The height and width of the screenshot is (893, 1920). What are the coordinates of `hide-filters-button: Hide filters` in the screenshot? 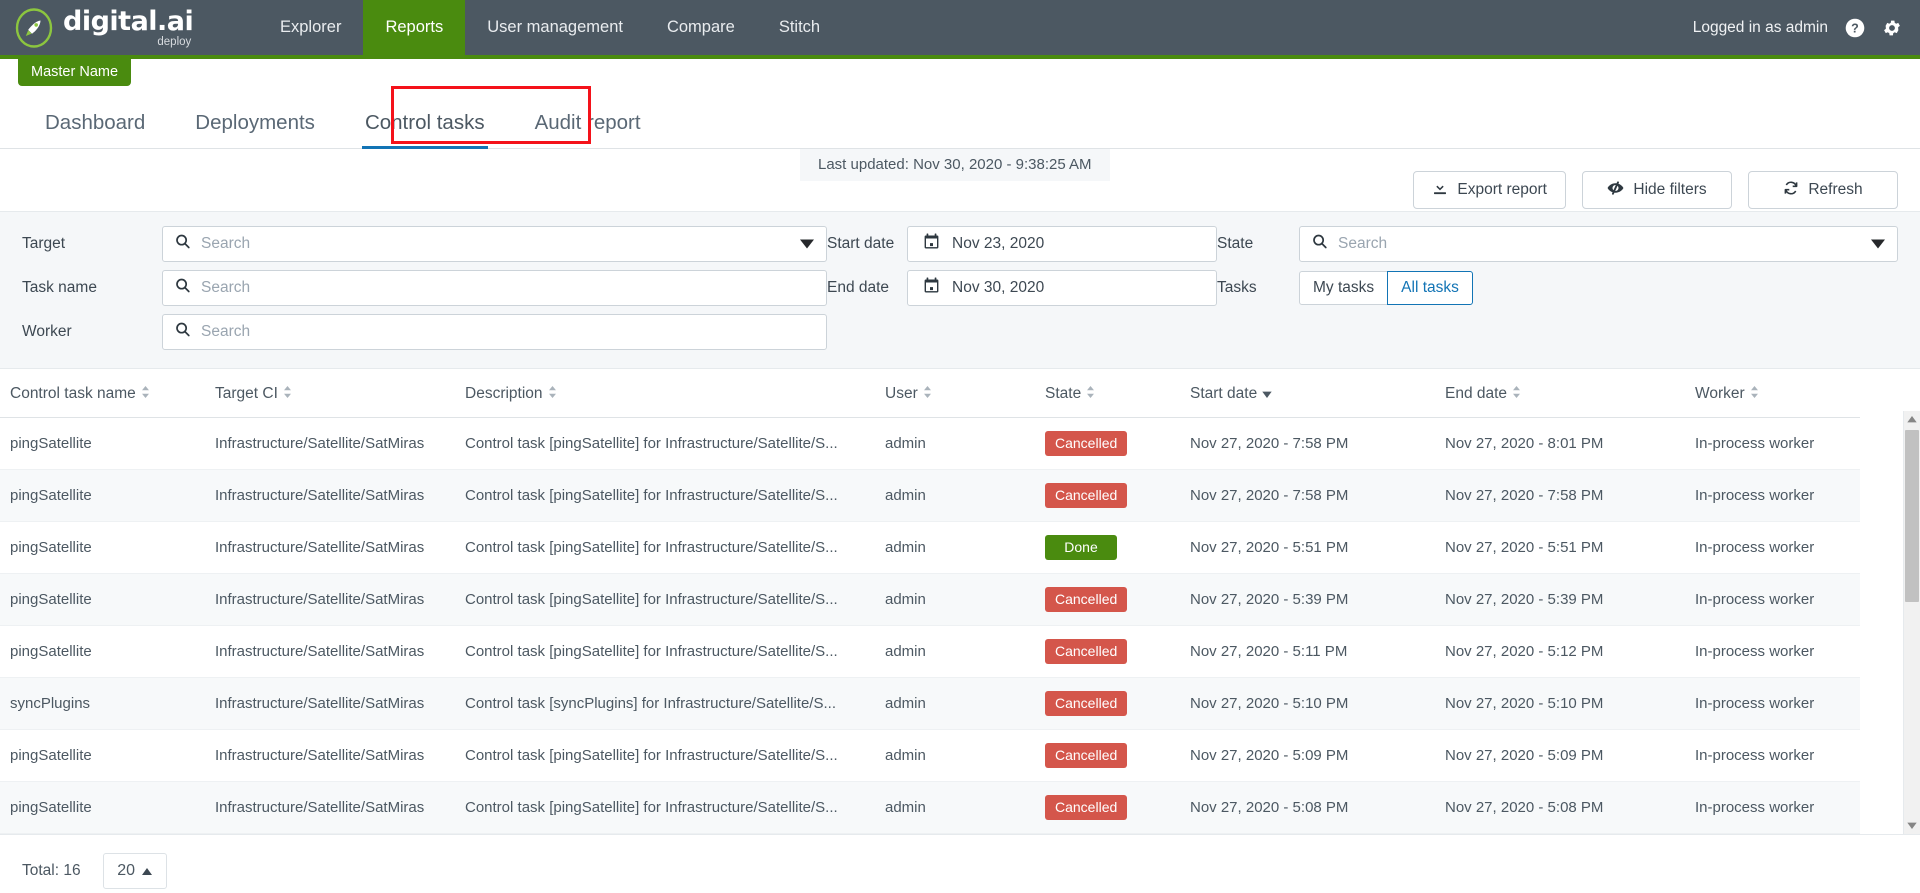 It's located at (1657, 190).